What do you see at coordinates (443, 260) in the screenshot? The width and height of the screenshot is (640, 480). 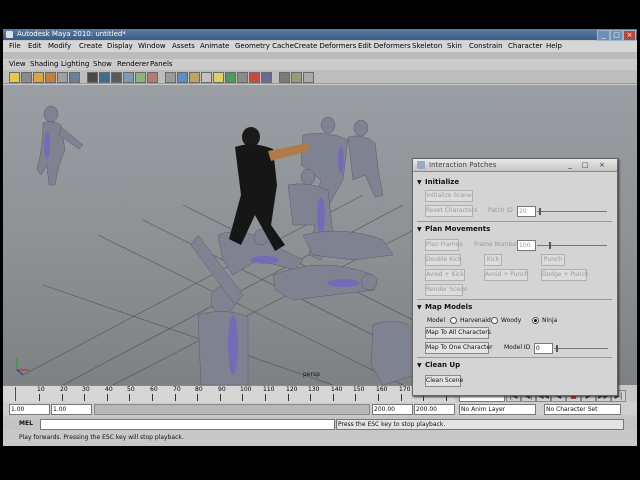 I see `double-kick-button: Double Kick` at bounding box center [443, 260].